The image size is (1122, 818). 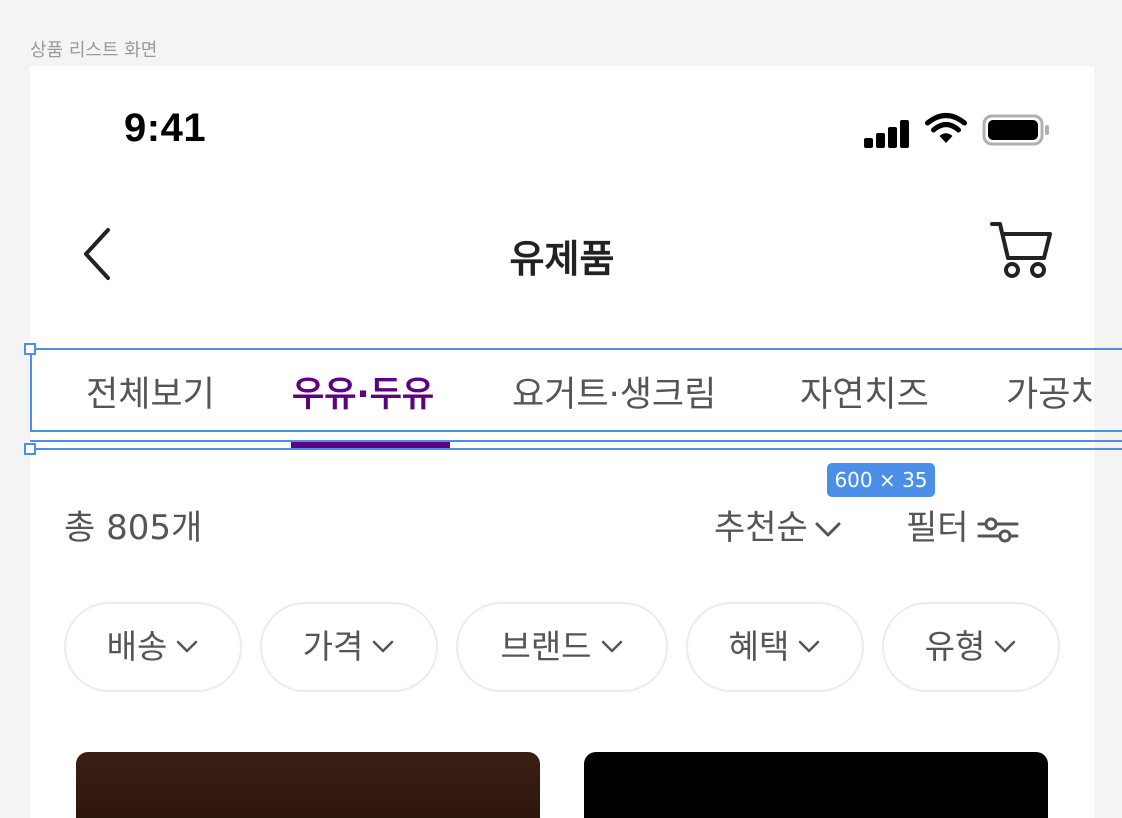 I want to click on chip-brand: 브랜드, so click(x=562, y=647).